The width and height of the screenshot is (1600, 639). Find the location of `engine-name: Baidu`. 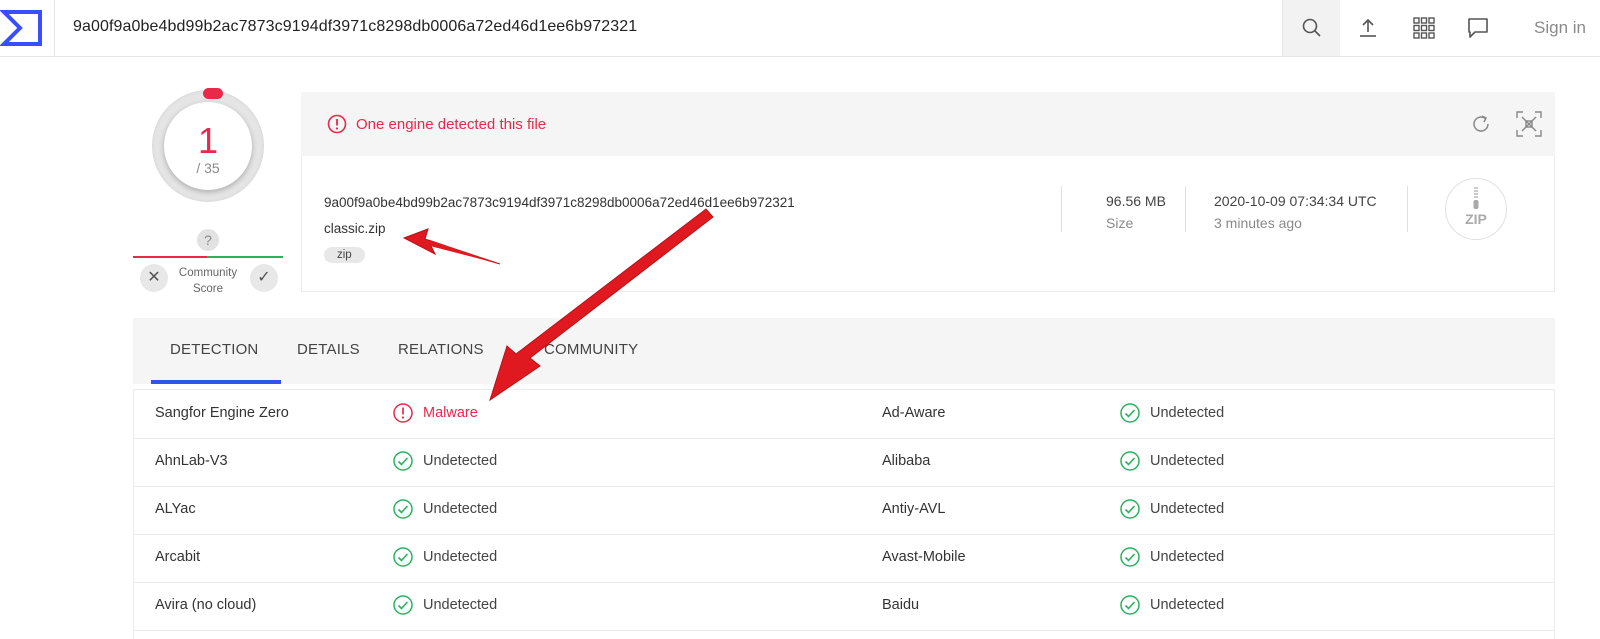

engine-name: Baidu is located at coordinates (901, 605).